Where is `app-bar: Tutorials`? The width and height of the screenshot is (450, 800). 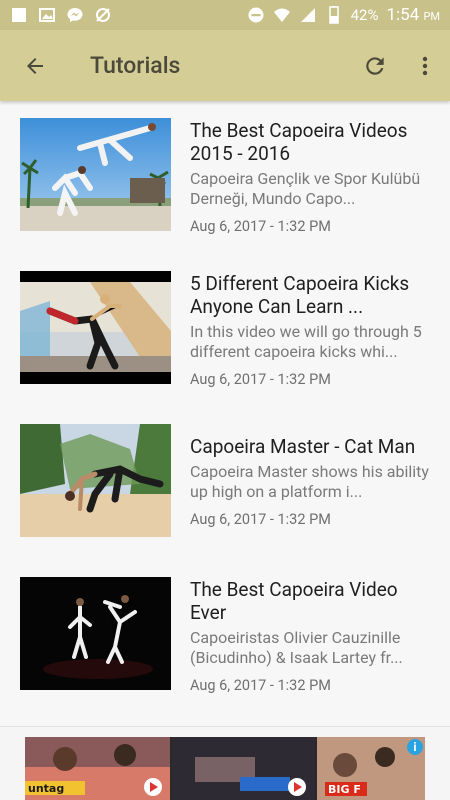 app-bar: Tutorials is located at coordinates (225, 65).